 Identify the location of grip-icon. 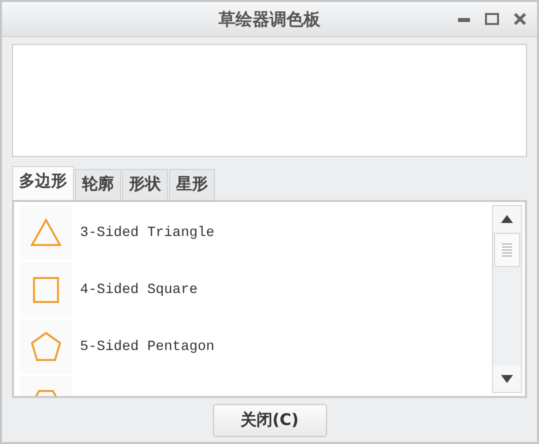
(507, 250).